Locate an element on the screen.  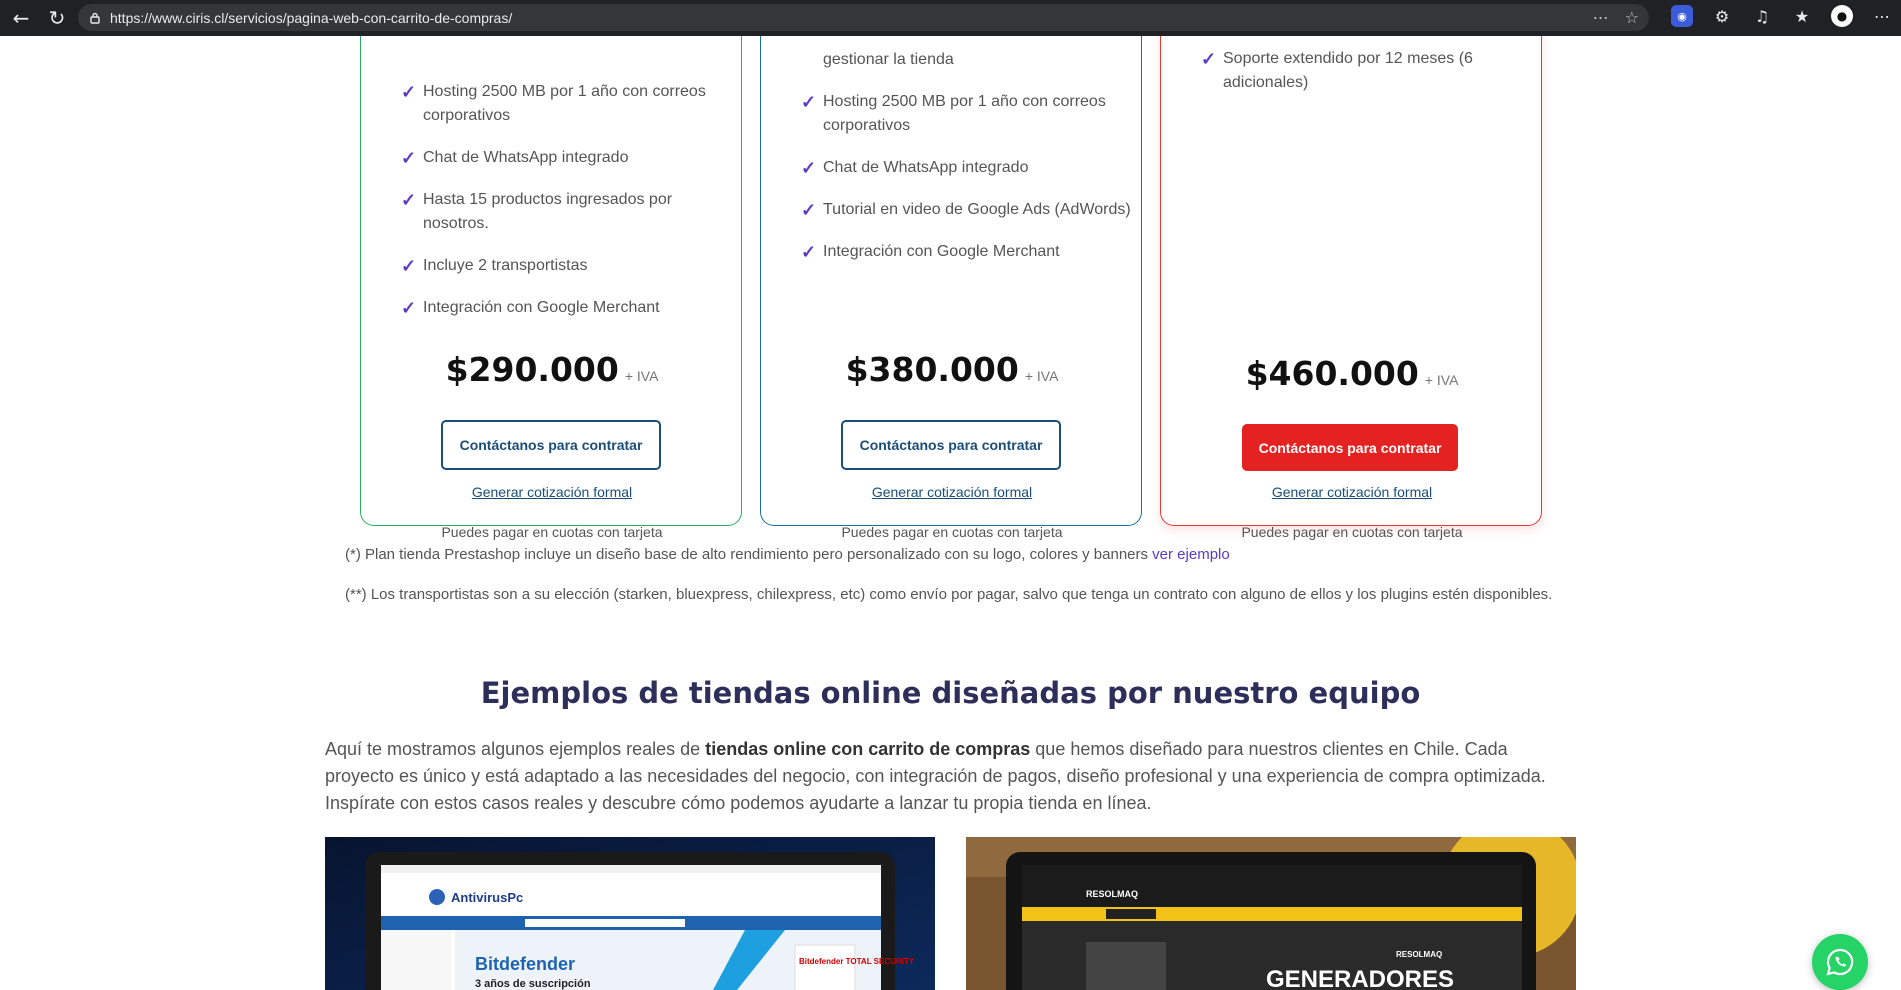
price-amount: $290.000 is located at coordinates (532, 369).